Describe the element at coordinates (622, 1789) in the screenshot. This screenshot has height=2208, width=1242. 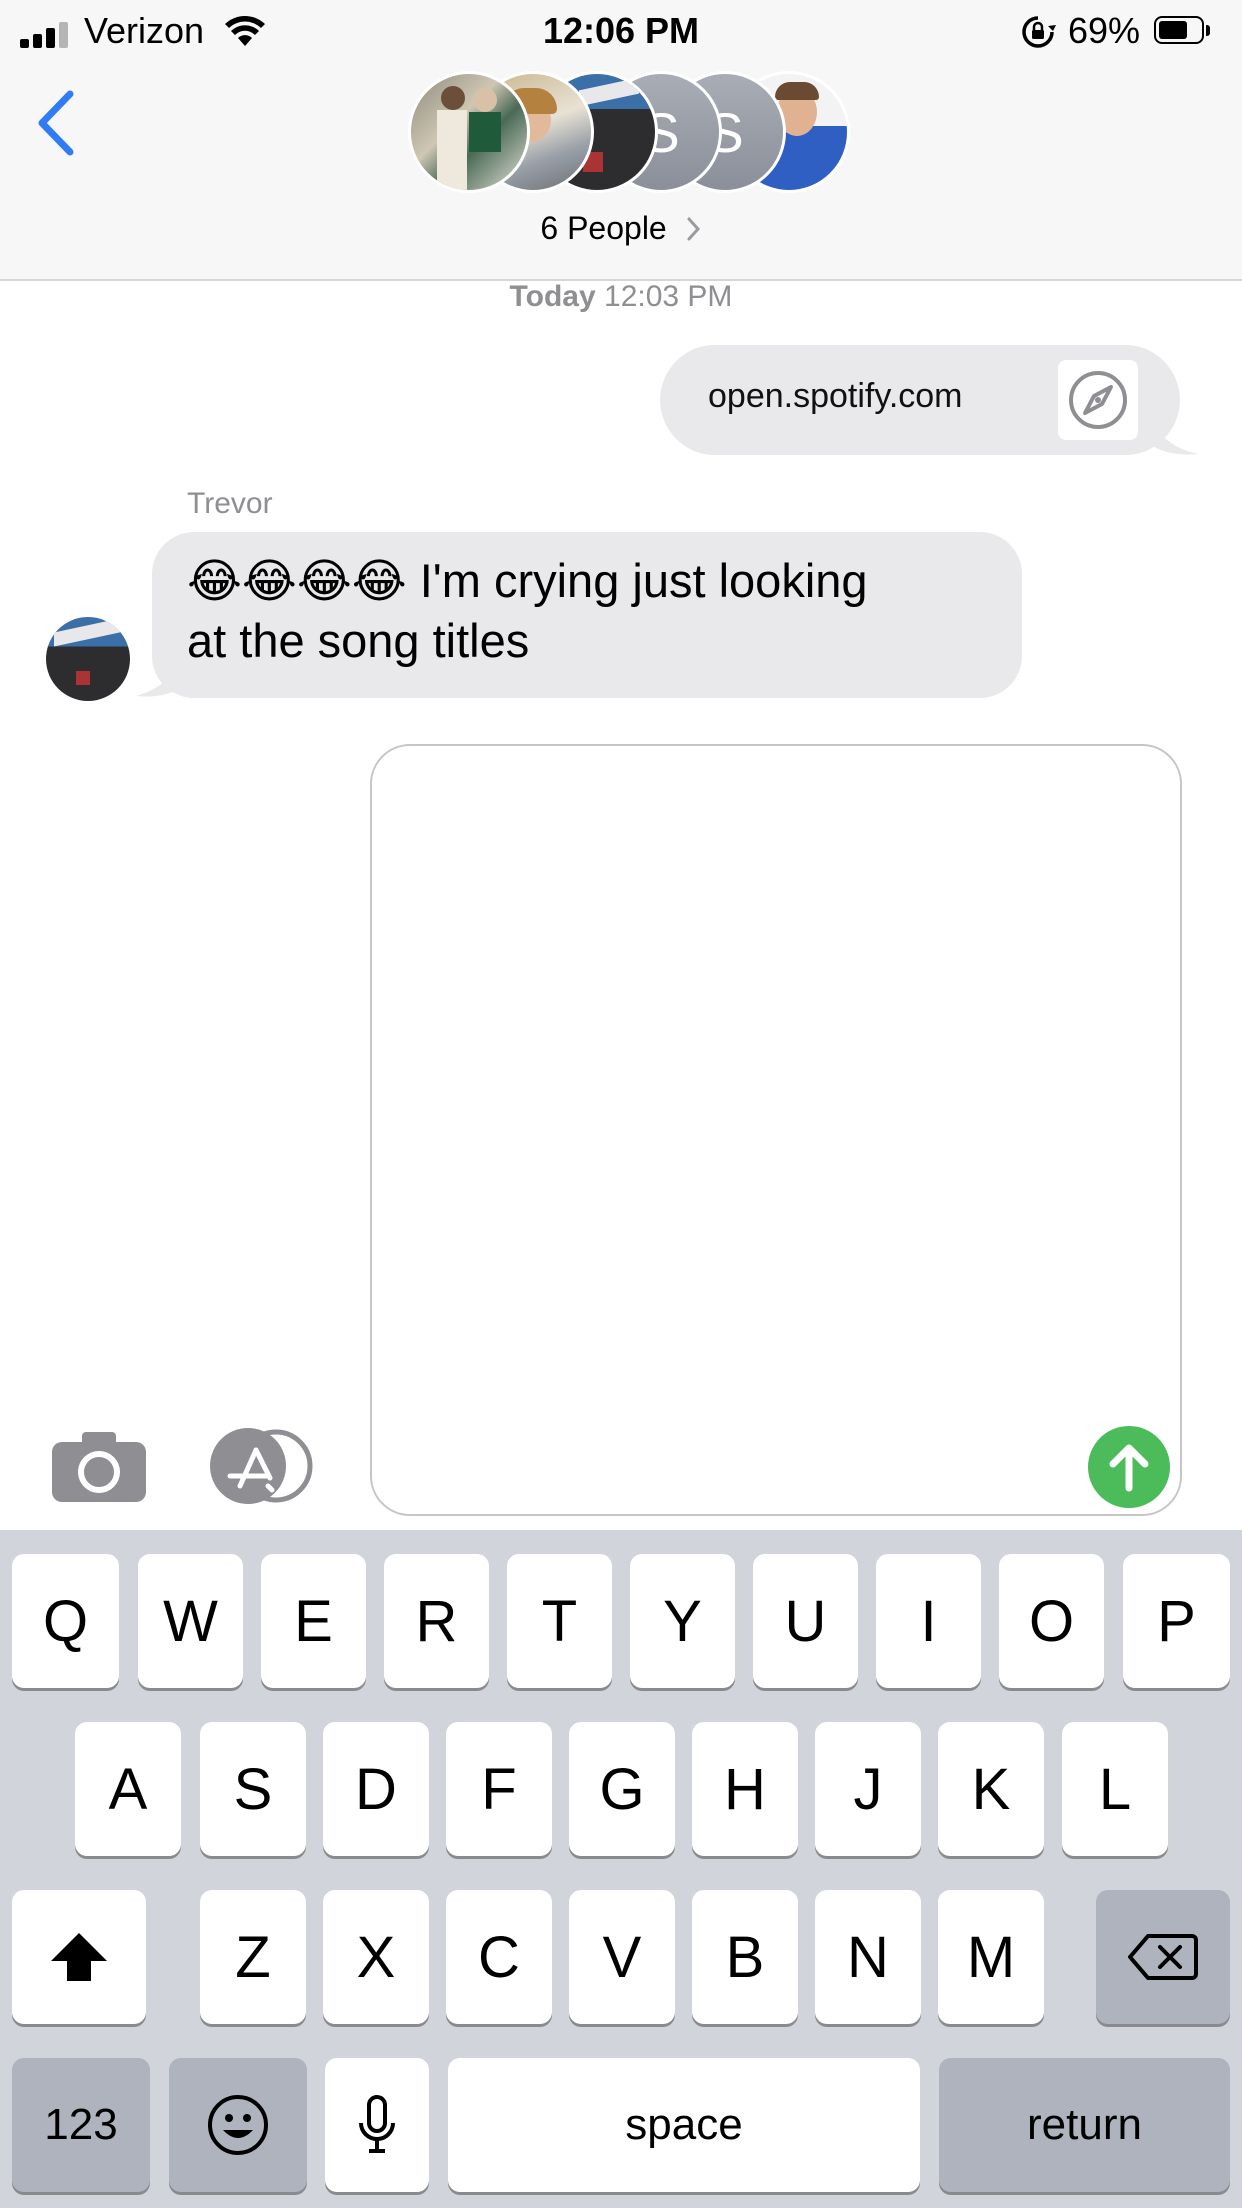
I see `key-g: G` at that location.